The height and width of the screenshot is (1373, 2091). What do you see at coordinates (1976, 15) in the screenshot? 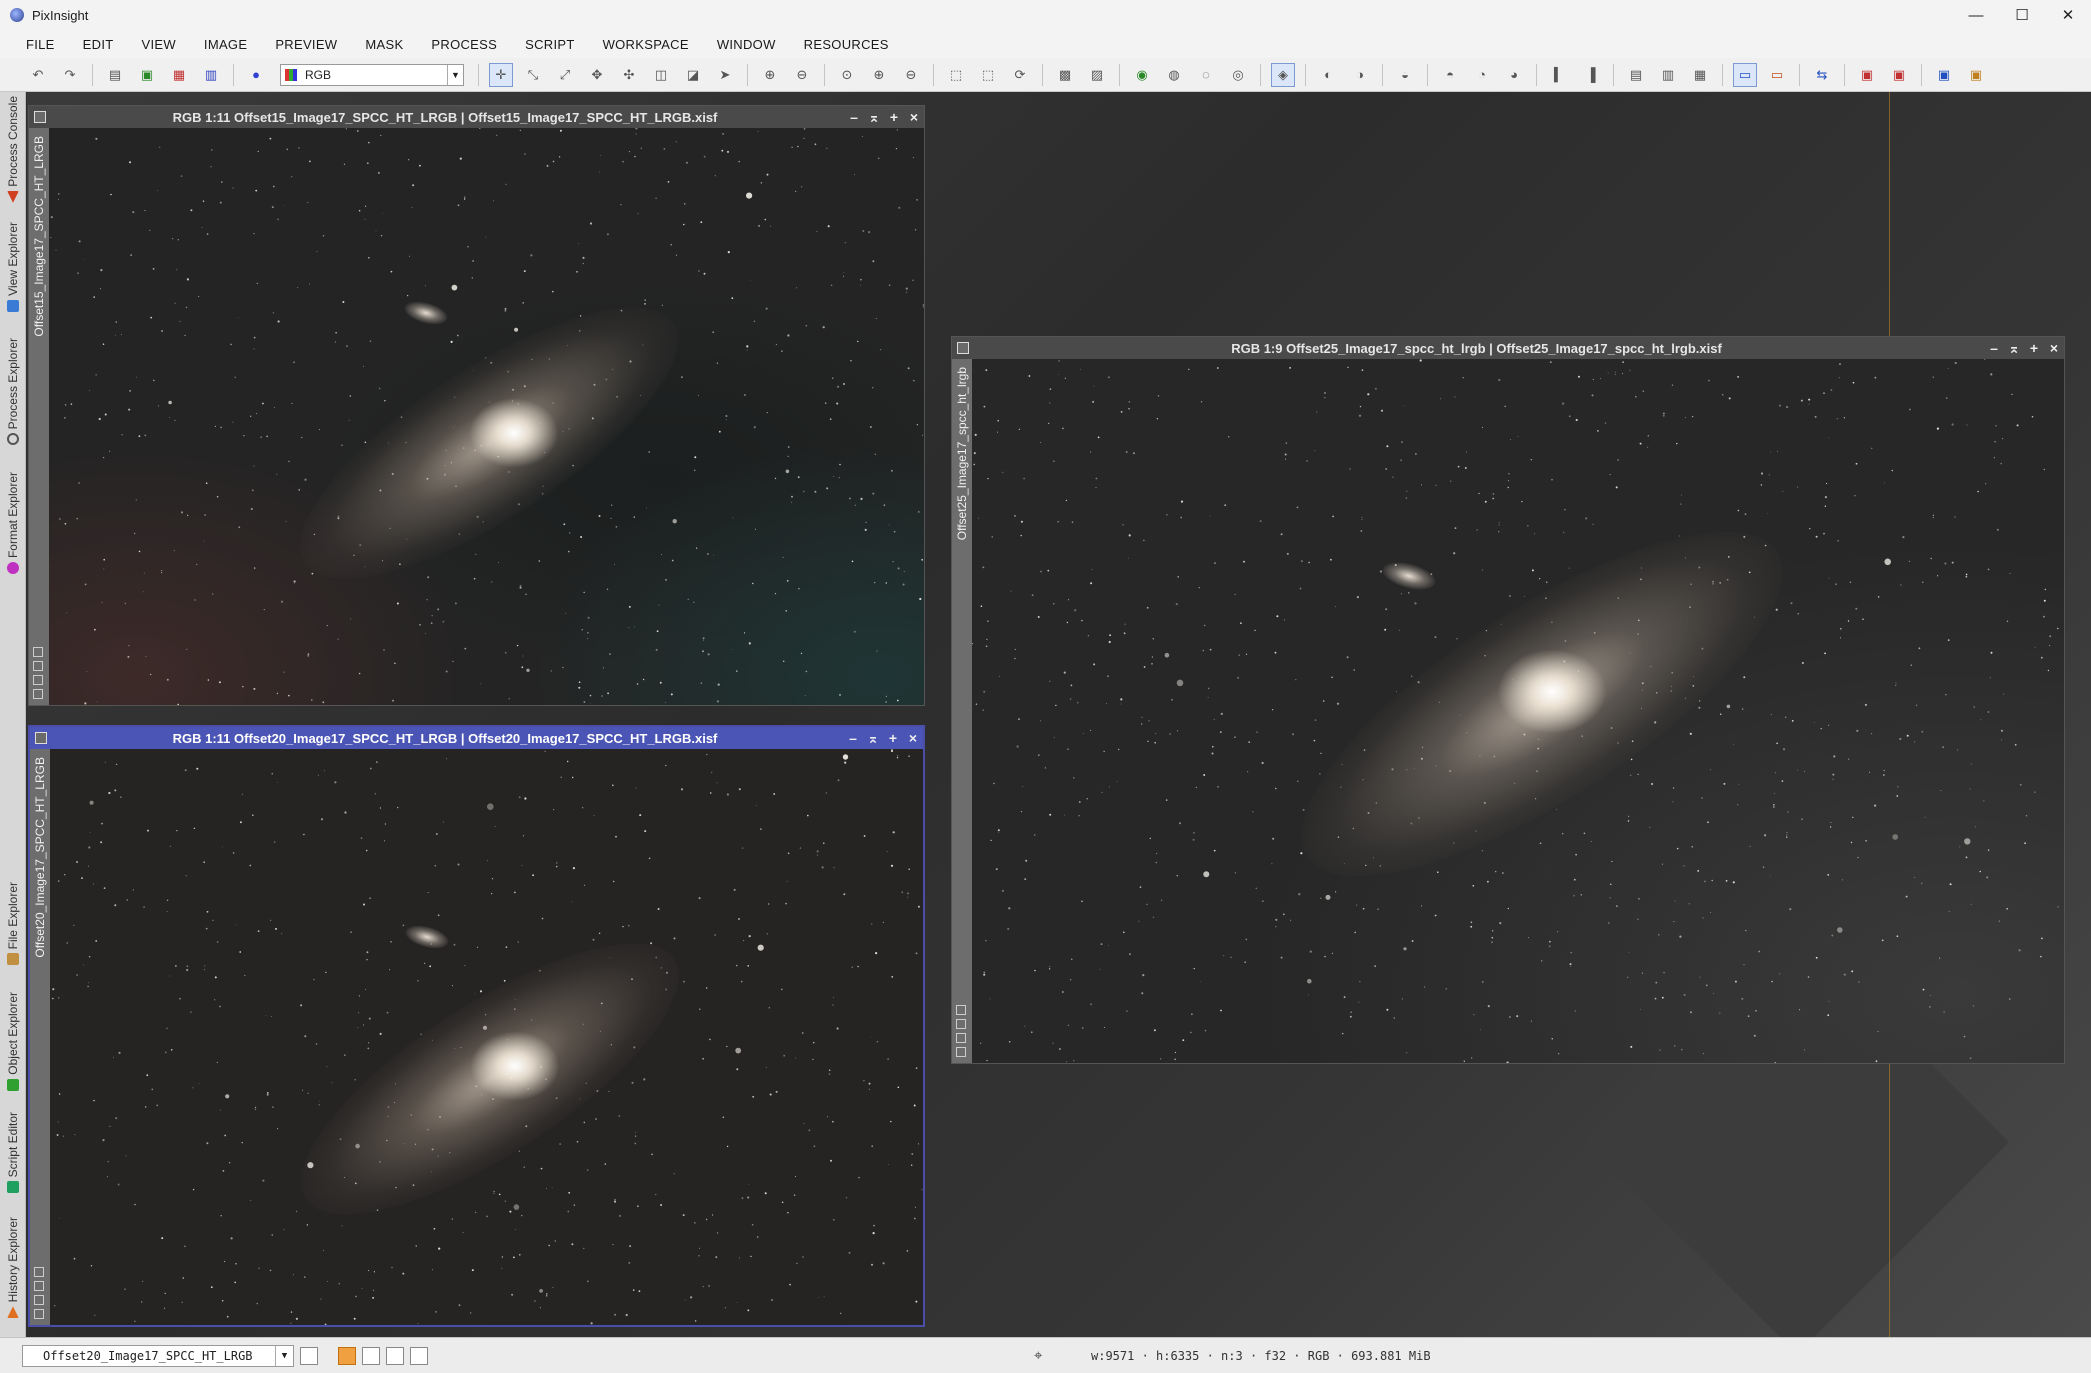
I see `minimize-button: —` at bounding box center [1976, 15].